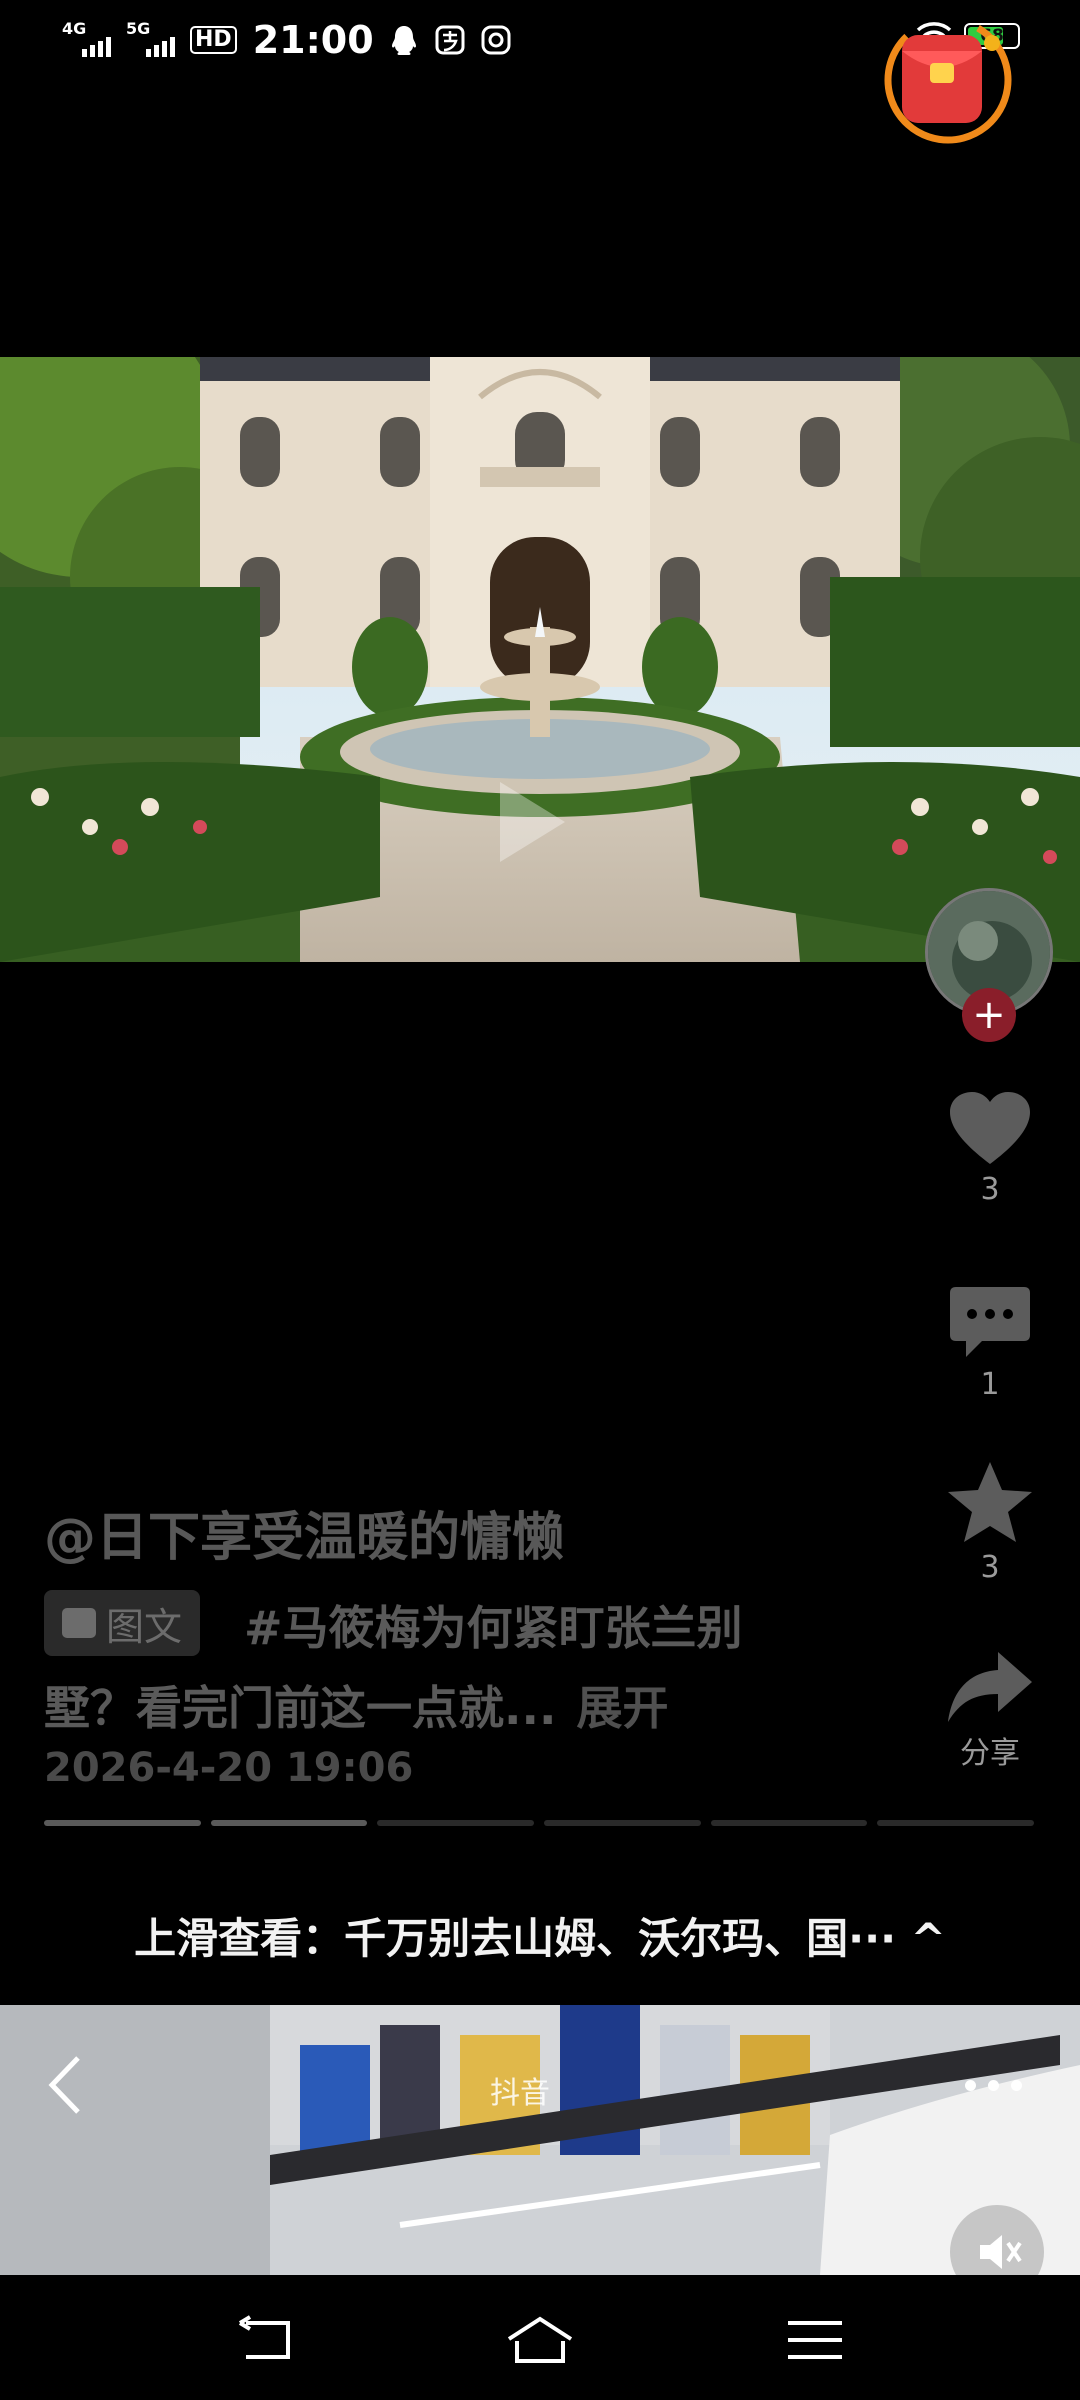 The width and height of the screenshot is (1080, 2400). Describe the element at coordinates (264, 2337) in the screenshot. I see `nav-back-icon` at that location.